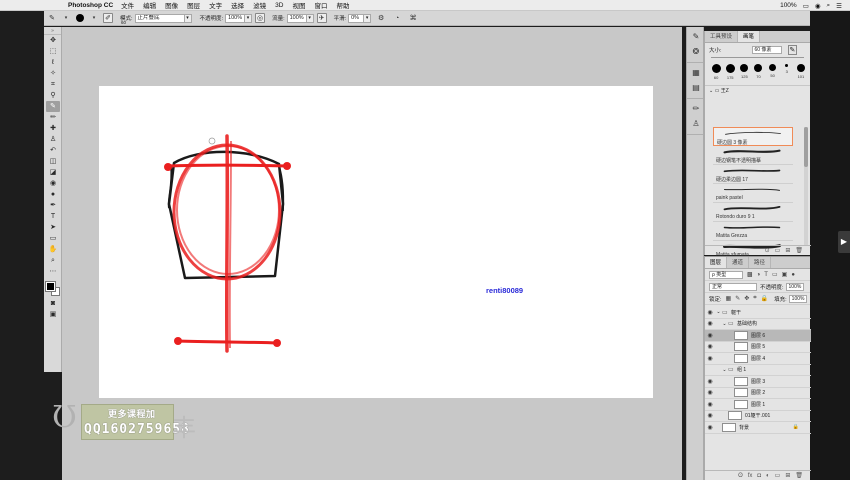 The height and width of the screenshot is (480, 850). What do you see at coordinates (722, 36) in the screenshot?
I see `tab-tool-presets: 工具预设` at bounding box center [722, 36].